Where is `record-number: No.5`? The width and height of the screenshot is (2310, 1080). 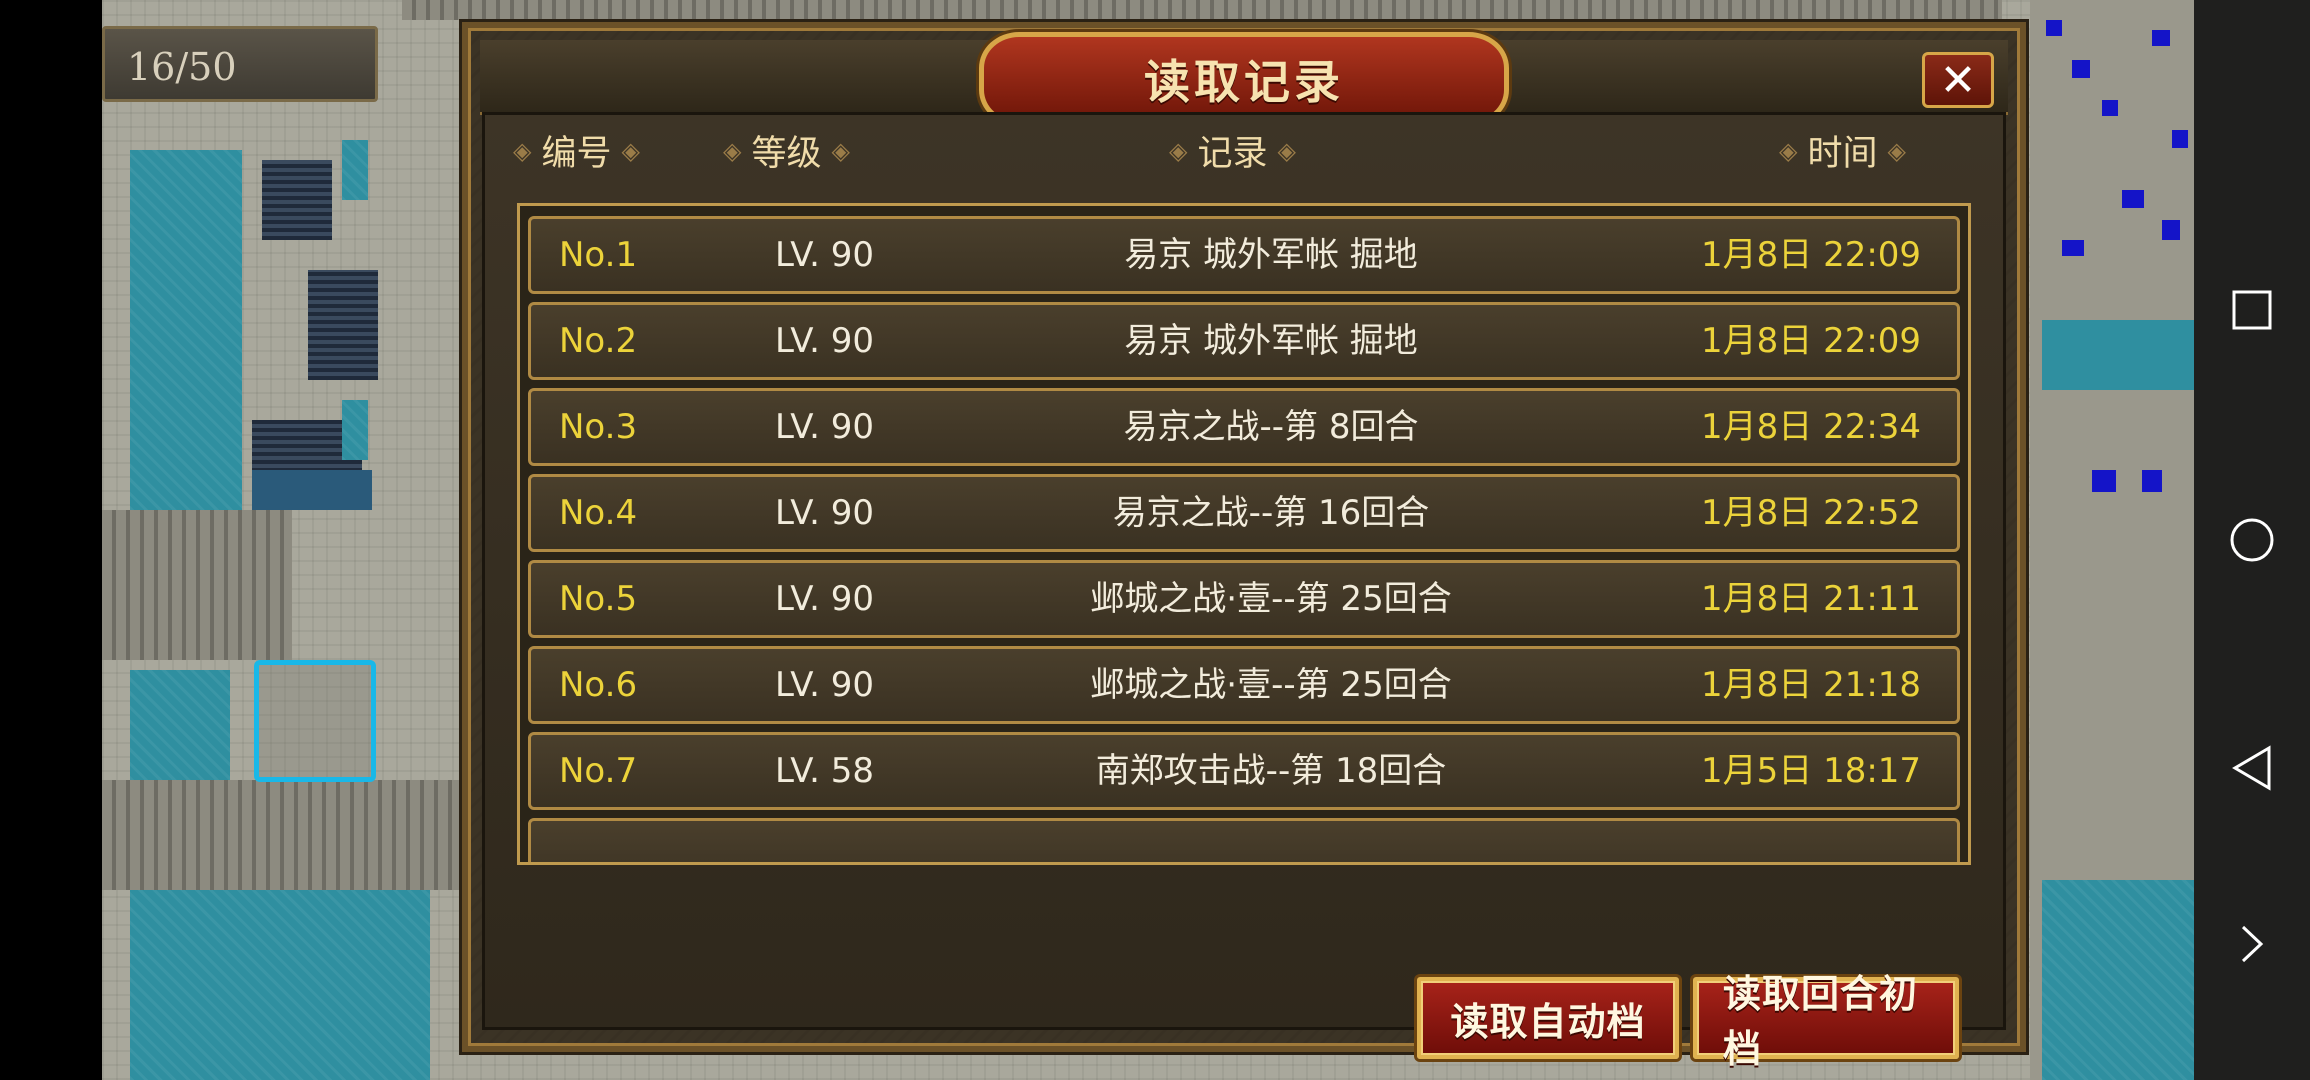
record-number: No.5 is located at coordinates (598, 599).